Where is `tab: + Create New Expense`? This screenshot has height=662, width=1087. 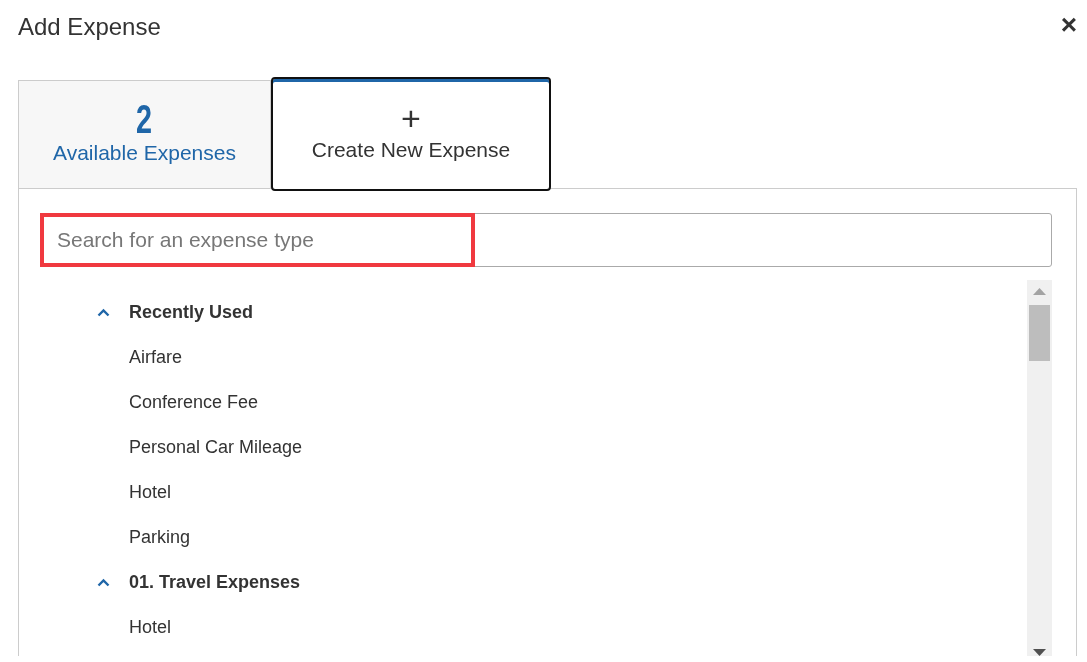
tab: + Create New Expense is located at coordinates (411, 134).